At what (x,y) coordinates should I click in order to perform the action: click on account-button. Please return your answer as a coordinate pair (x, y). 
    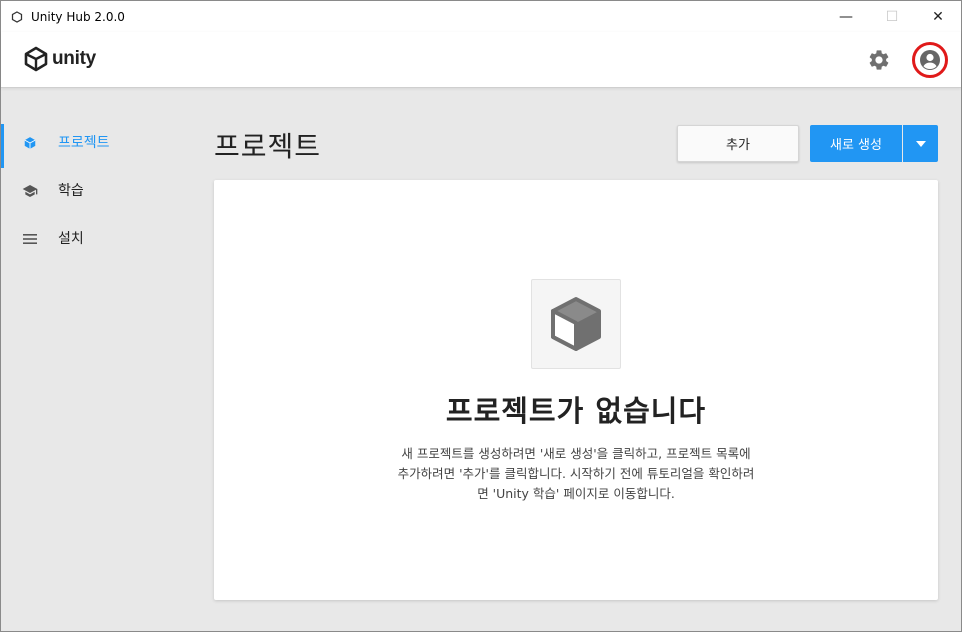
    Looking at the image, I should click on (930, 60).